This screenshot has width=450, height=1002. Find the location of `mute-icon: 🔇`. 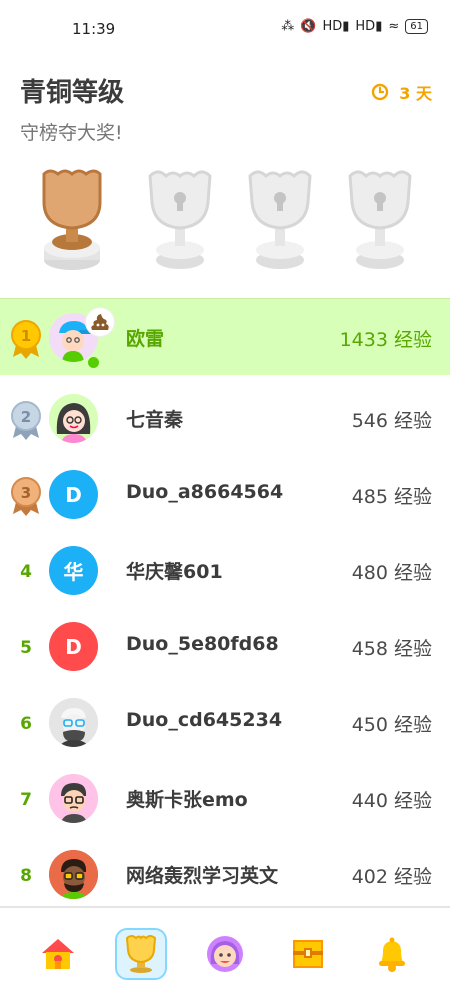

mute-icon: 🔇 is located at coordinates (308, 26).